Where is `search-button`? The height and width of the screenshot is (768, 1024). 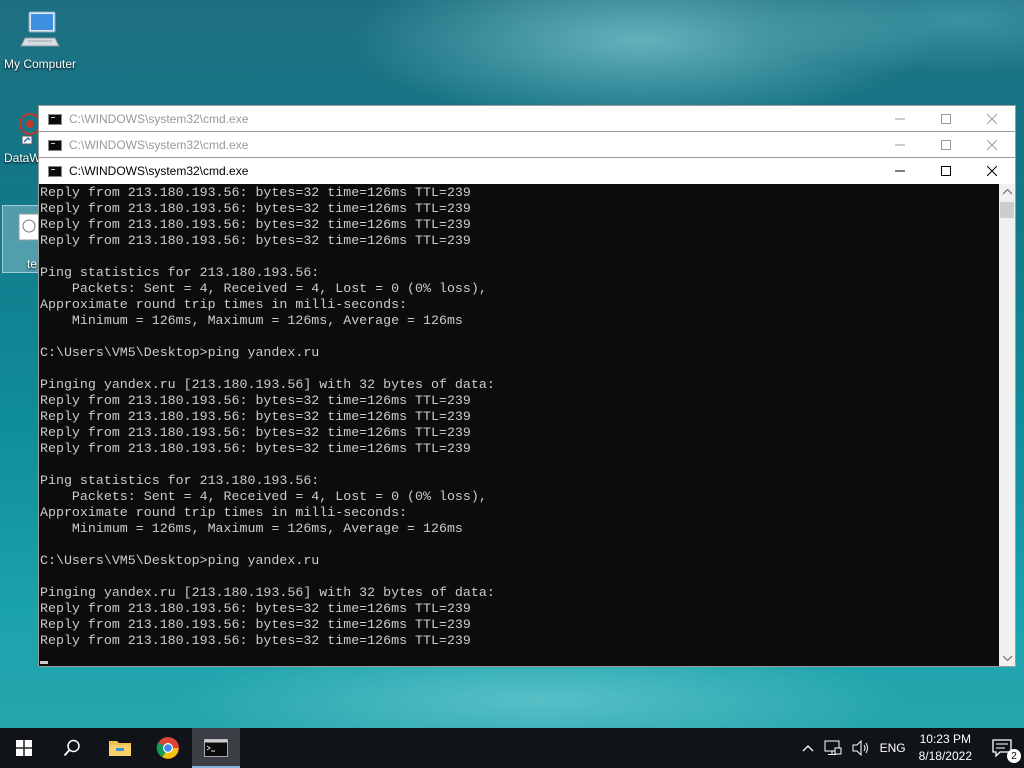 search-button is located at coordinates (72, 748).